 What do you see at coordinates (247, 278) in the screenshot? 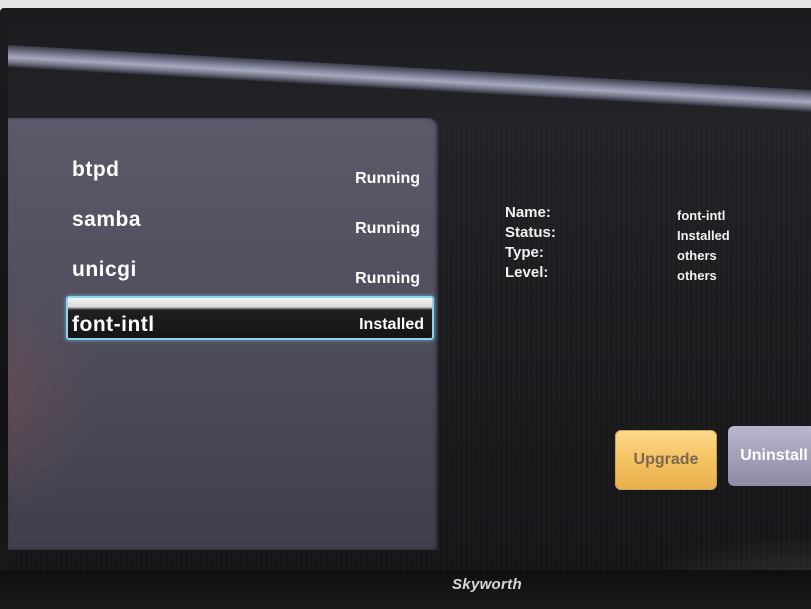
I see `service-list-item: unicgi Running` at bounding box center [247, 278].